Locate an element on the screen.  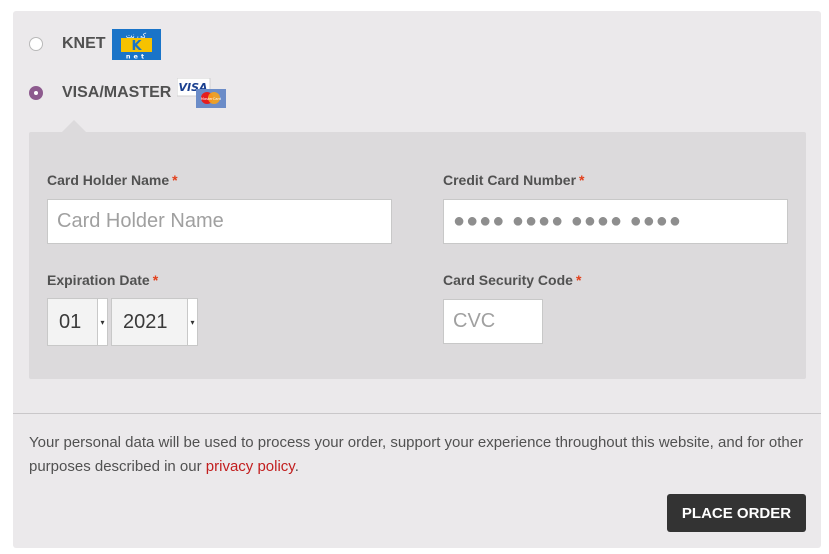
expiry-month-select: 01 ▾ is located at coordinates (77, 322).